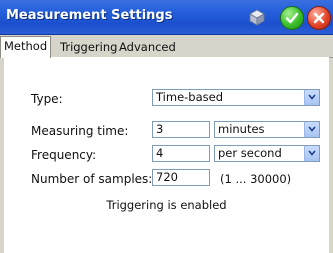 This screenshot has height=253, width=333. I want to click on type-value: Time-based, so click(190, 97).